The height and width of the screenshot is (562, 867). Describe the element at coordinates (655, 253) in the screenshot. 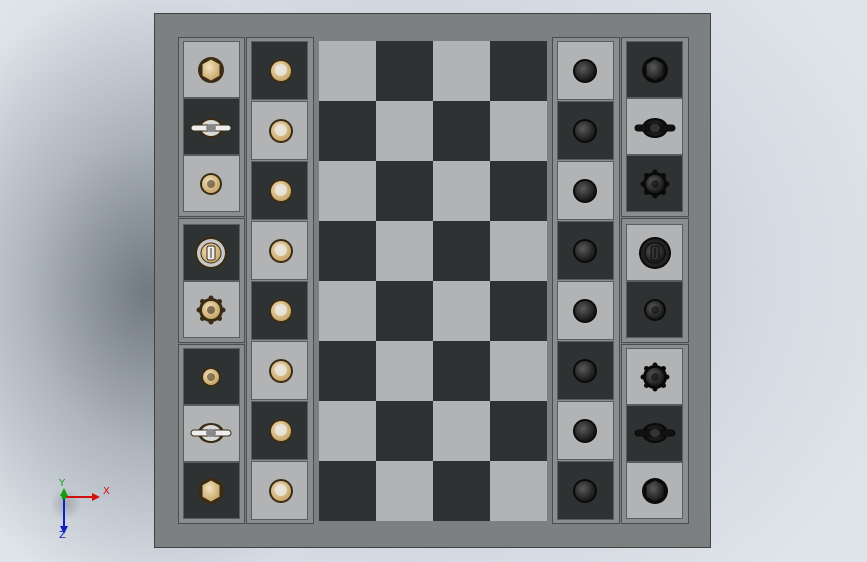

I see `black-queen` at that location.